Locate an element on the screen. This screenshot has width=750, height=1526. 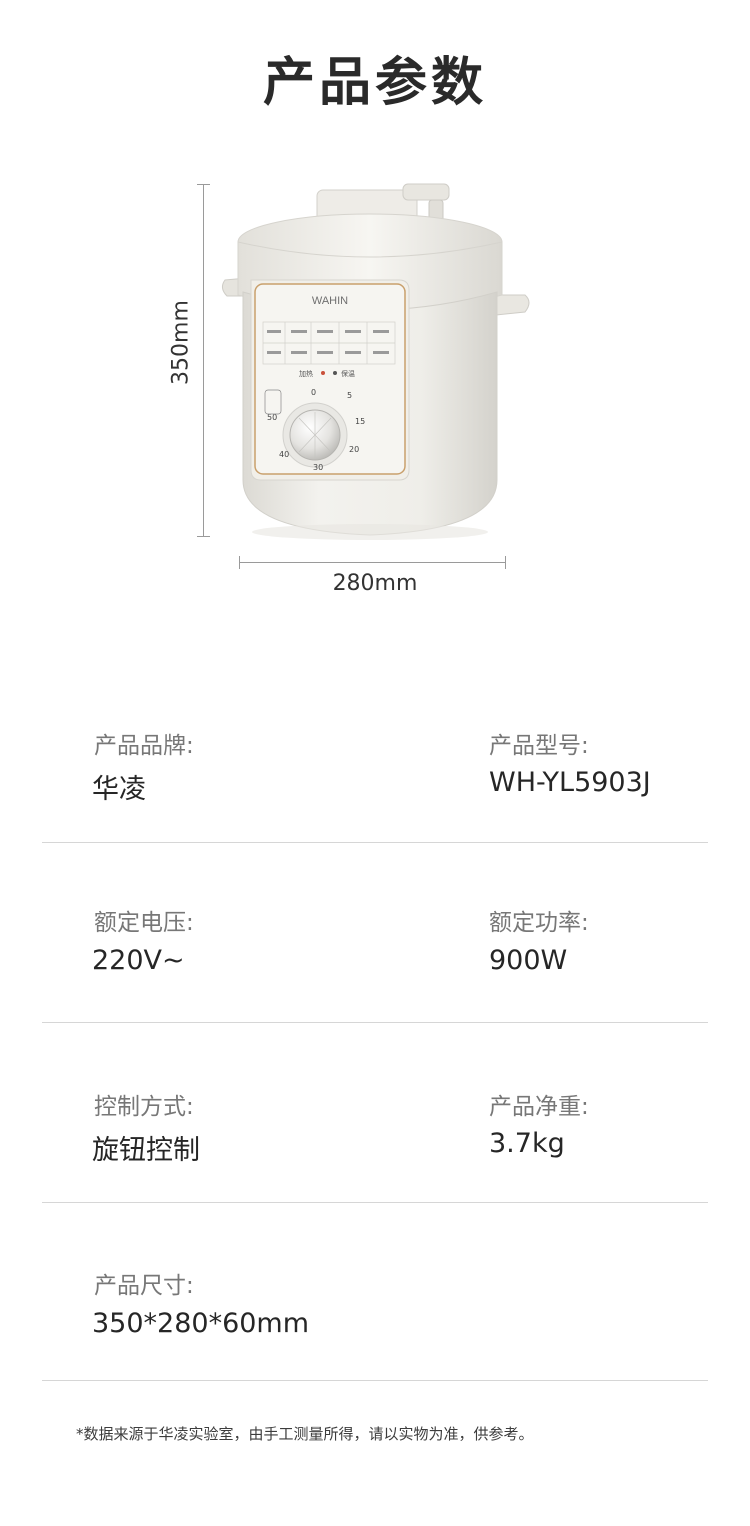
spec-power-label: 额定功率: is located at coordinates (539, 923).